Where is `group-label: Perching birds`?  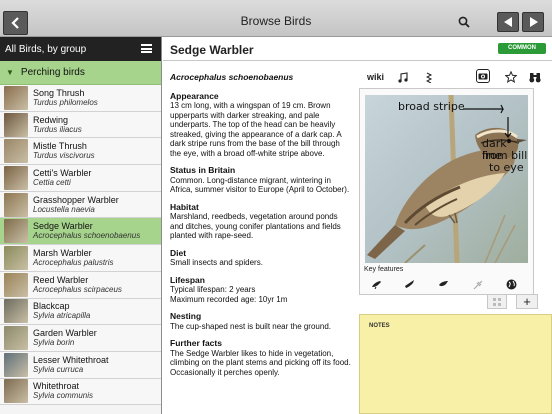
group-label: Perching birds is located at coordinates (52, 72).